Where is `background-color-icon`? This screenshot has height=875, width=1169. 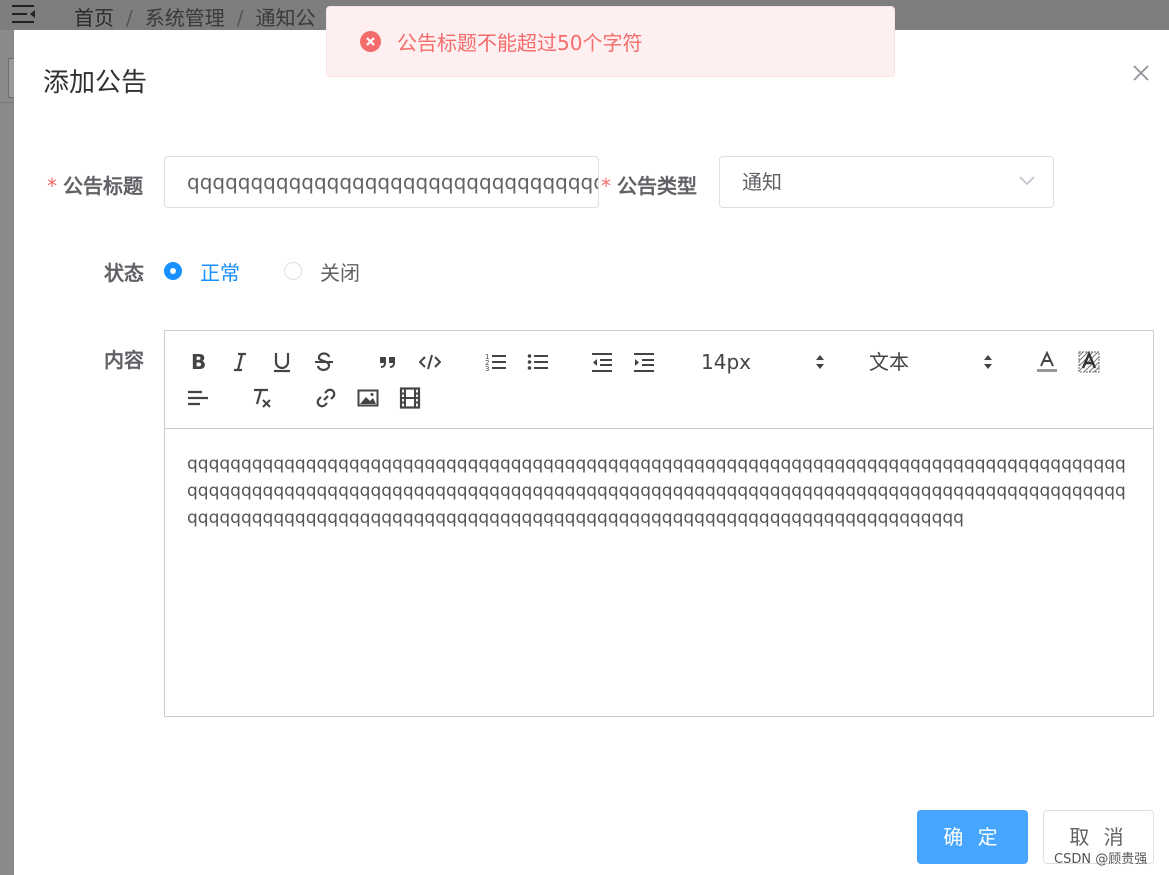
background-color-icon is located at coordinates (1089, 362).